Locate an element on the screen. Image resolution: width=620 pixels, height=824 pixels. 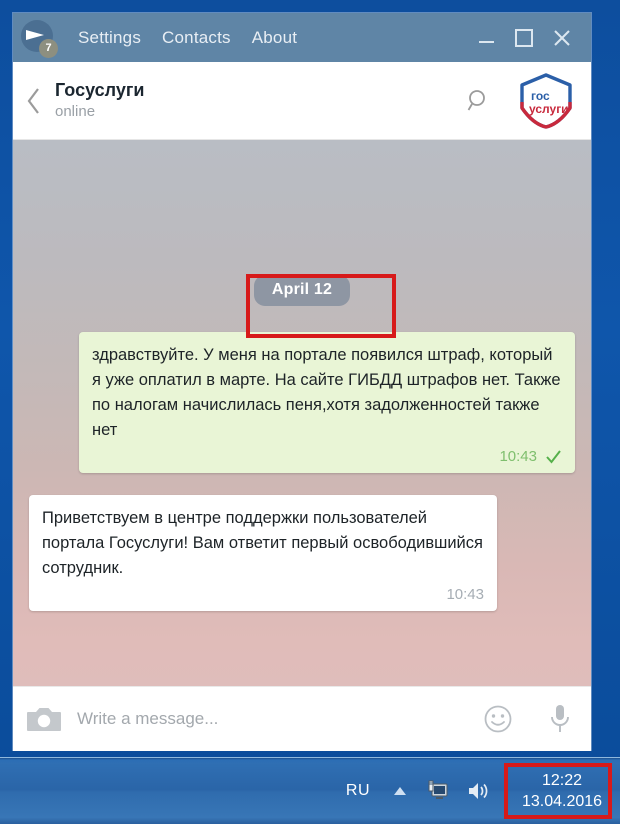
avatar: гос услуги is located at coordinates (549, 101).